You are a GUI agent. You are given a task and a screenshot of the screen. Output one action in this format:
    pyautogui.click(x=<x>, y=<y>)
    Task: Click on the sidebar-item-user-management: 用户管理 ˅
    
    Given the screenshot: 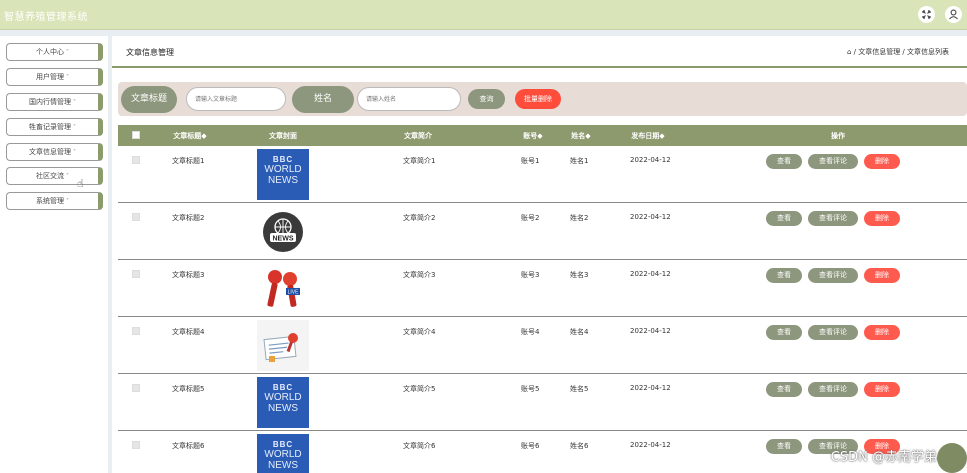 What is the action you would take?
    pyautogui.click(x=54, y=77)
    